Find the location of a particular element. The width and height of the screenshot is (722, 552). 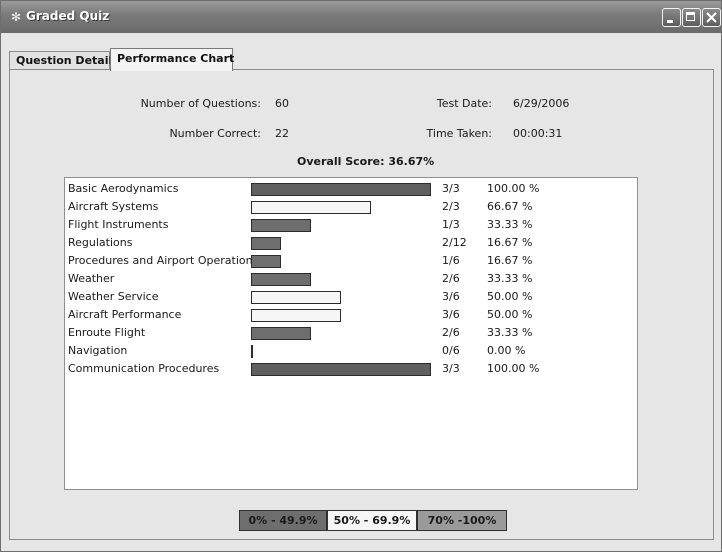

category-name: Regulations is located at coordinates (100, 242).